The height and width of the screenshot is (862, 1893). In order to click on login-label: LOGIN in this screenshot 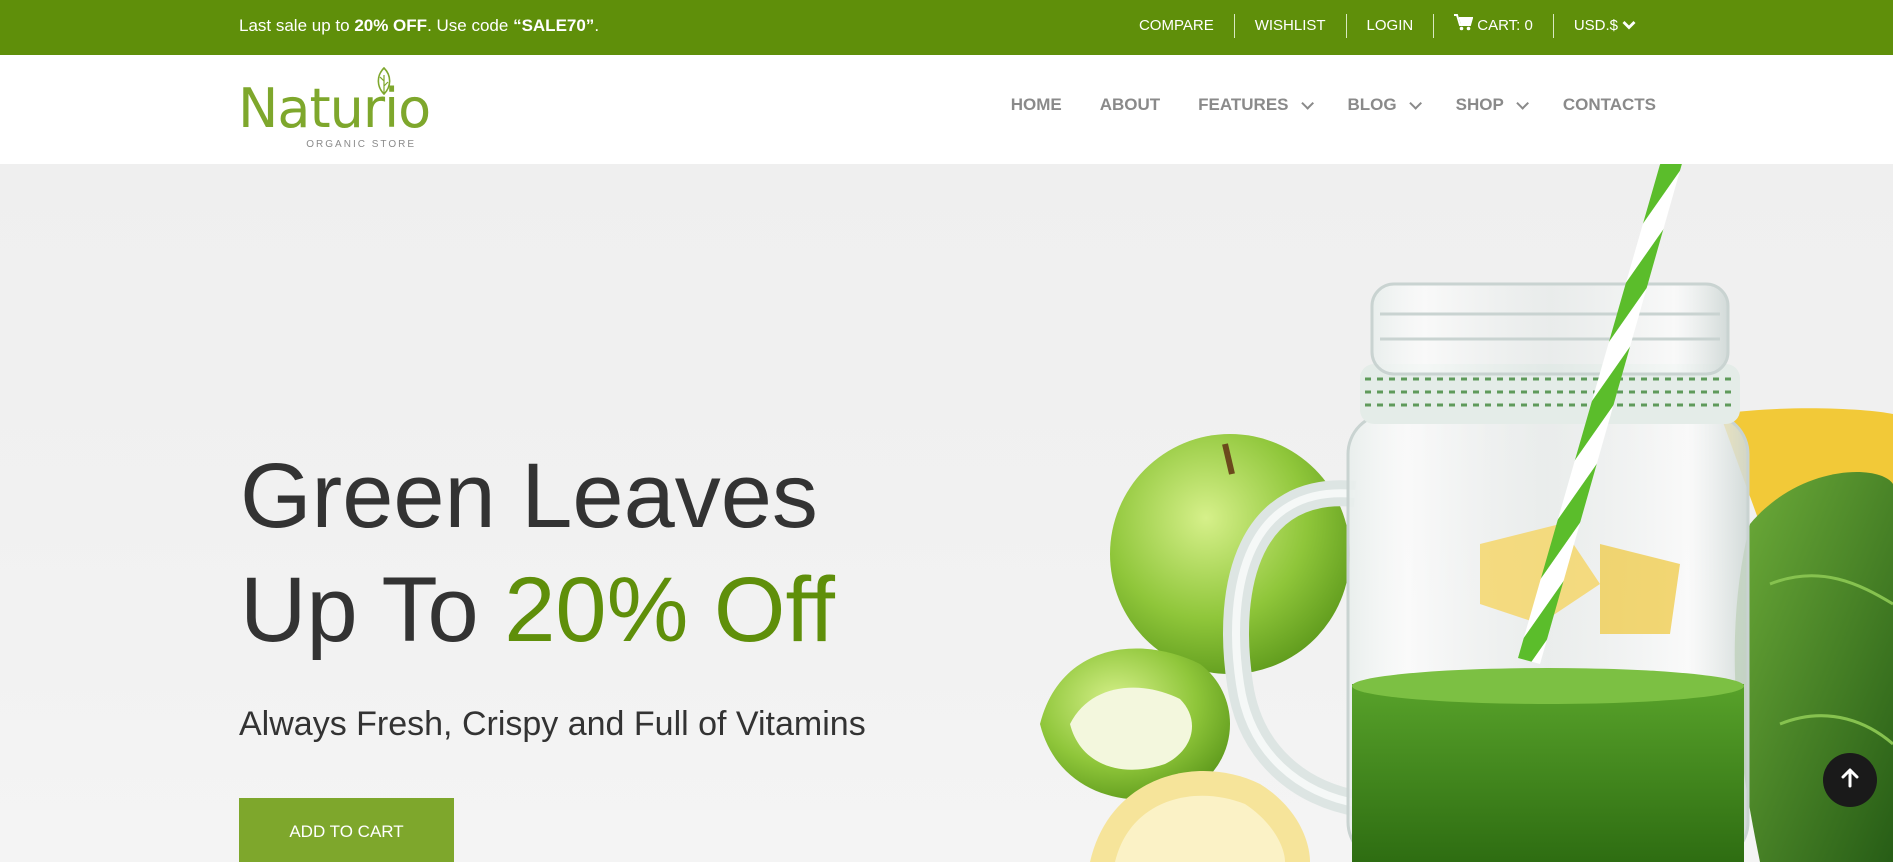, I will do `click(1390, 25)`.